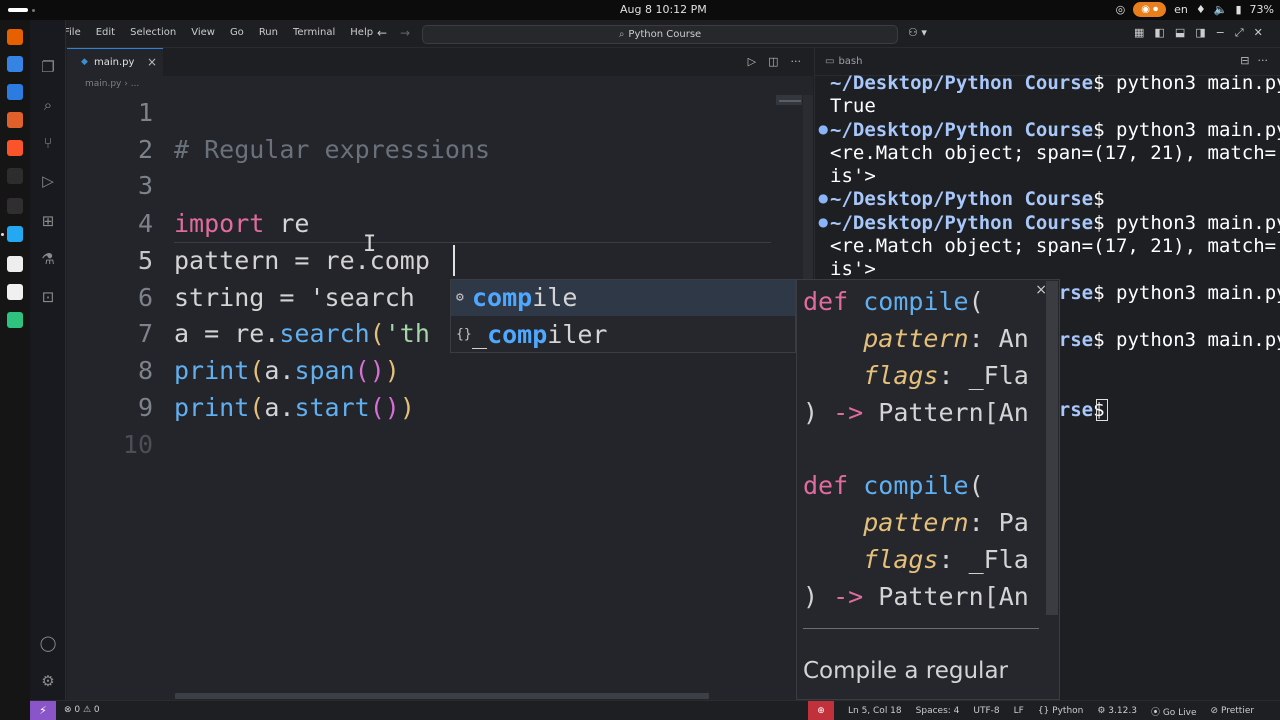 The width and height of the screenshot is (1280, 720). Describe the element at coordinates (660, 34) in the screenshot. I see `command-center-search: ⌕ Python Course` at that location.